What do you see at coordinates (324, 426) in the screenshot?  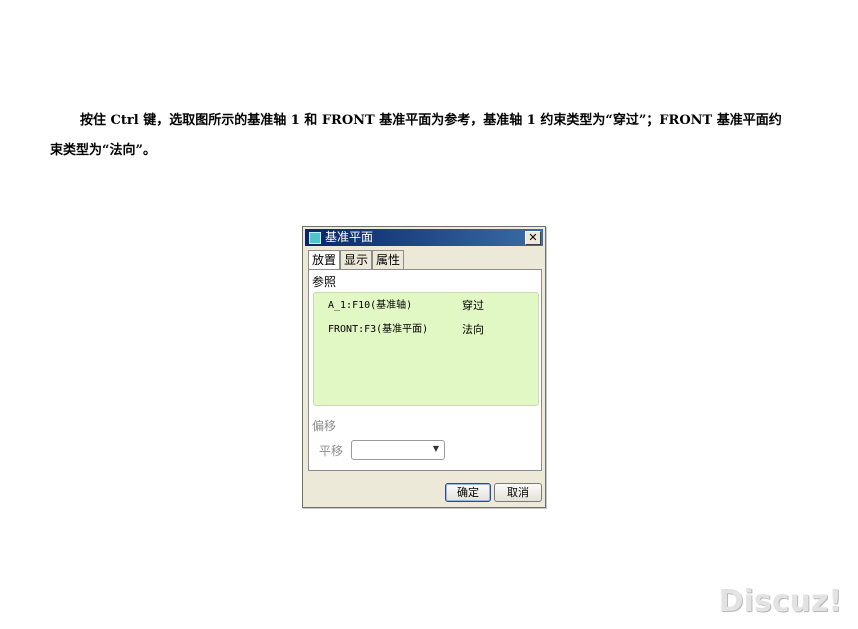 I see `offset-label: 偏移` at bounding box center [324, 426].